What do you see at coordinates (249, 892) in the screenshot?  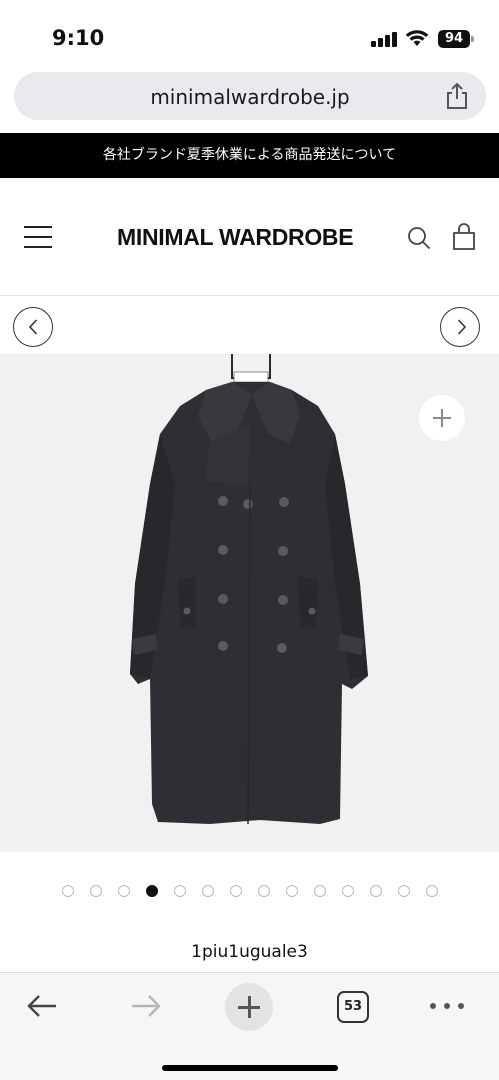 I see `carousel-pagination` at bounding box center [249, 892].